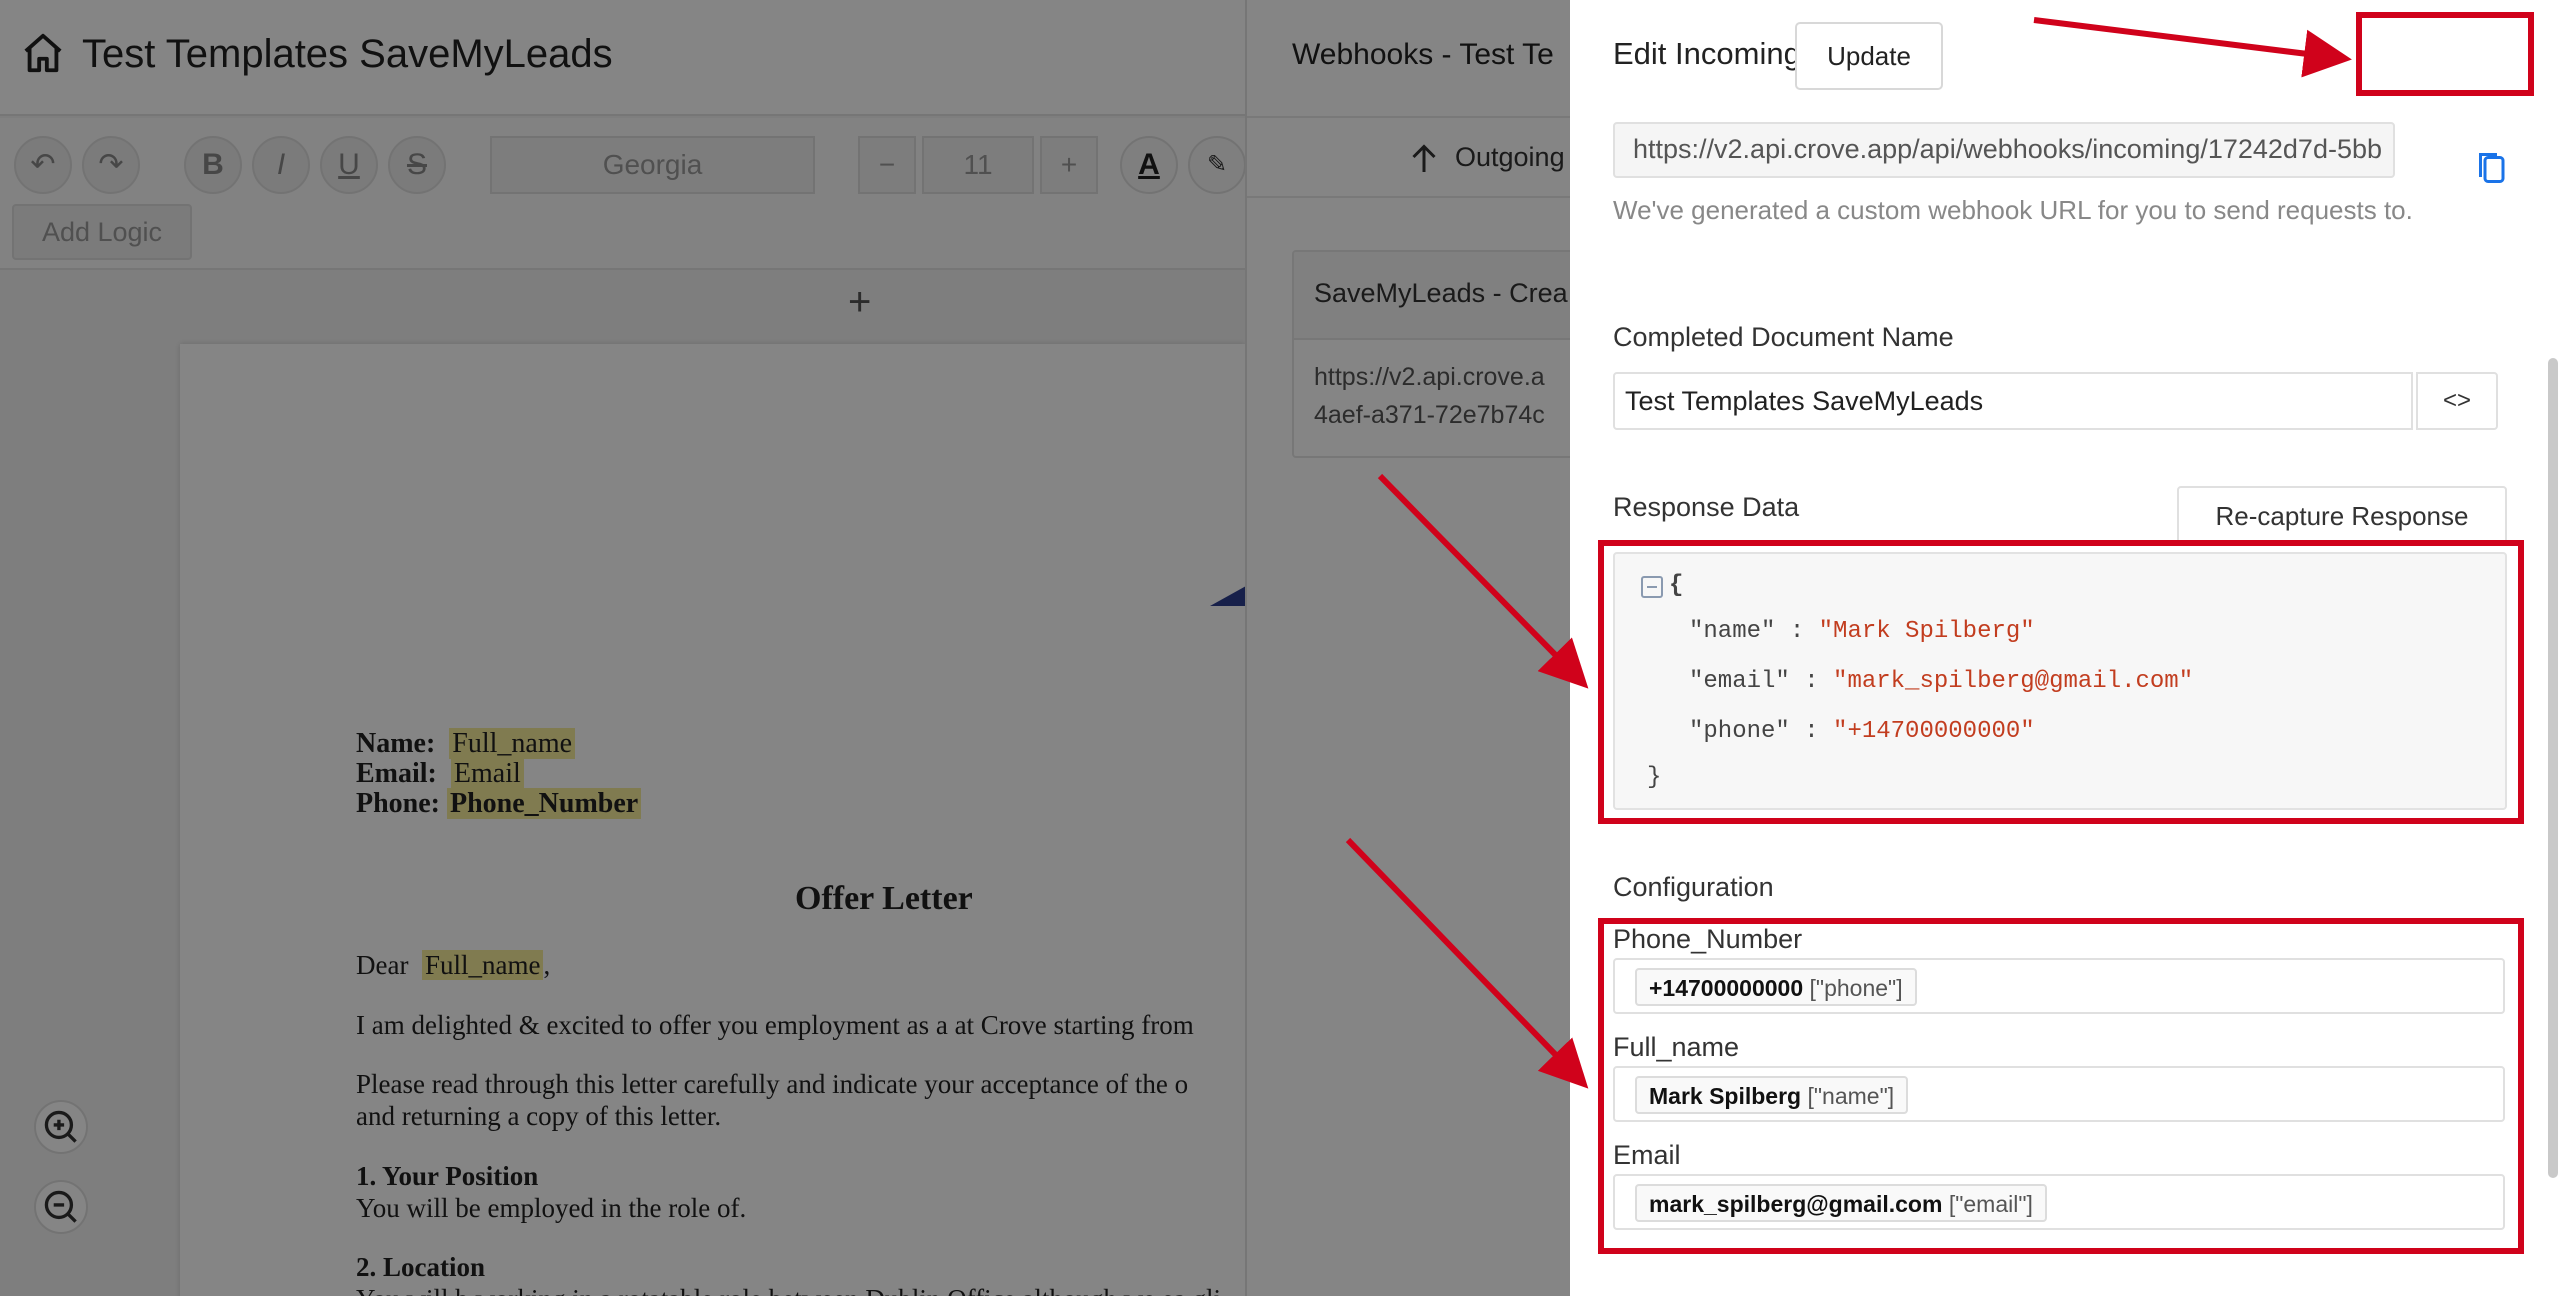 The image size is (2560, 1296). I want to click on doc-name-label: Completed Document Name, so click(1783, 337).